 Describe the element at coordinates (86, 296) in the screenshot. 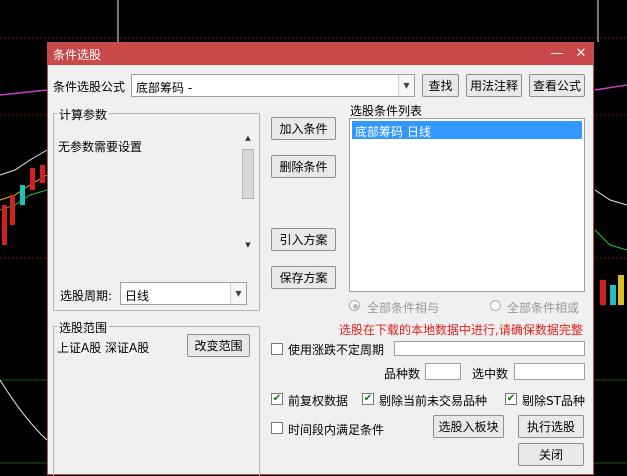

I see `period-label: 选股周期:` at that location.